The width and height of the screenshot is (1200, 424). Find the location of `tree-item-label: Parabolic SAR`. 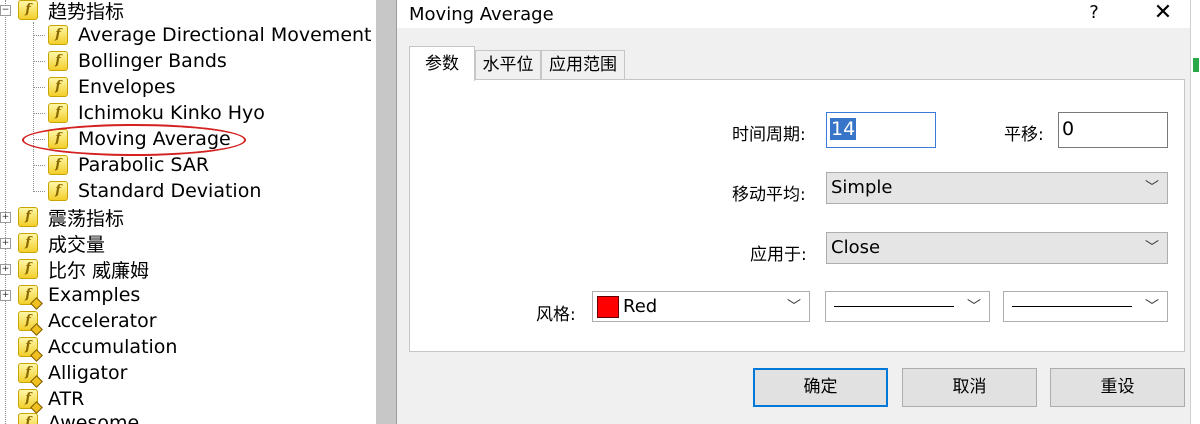

tree-item-label: Parabolic SAR is located at coordinates (144, 165).